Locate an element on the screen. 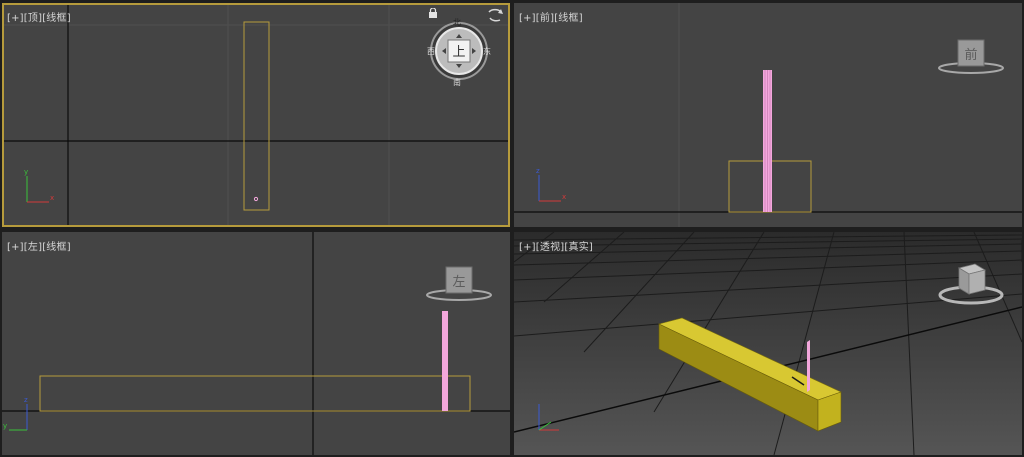 Image resolution: width=1024 pixels, height=457 pixels. viewcube-face-label: 左 is located at coordinates (459, 280).